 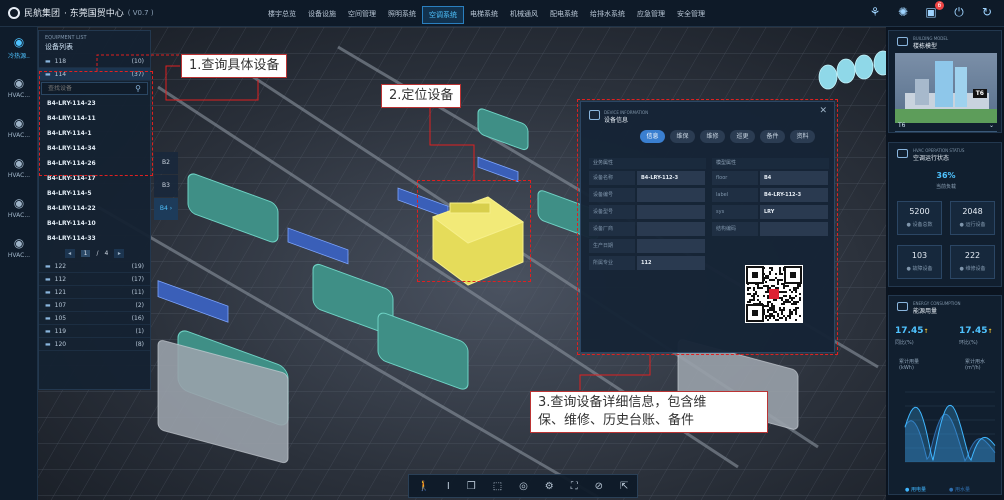 I want to click on group-item: ▬ 121 (11), so click(x=94, y=292).